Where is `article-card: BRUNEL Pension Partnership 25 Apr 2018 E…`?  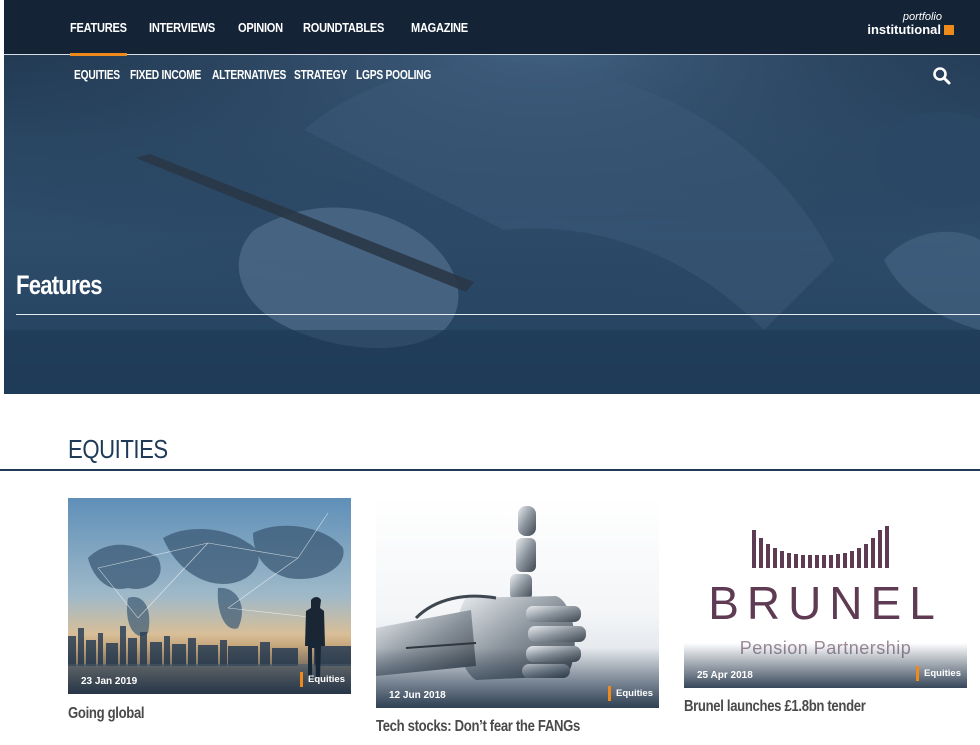
article-card: BRUNEL Pension Partnership 25 Apr 2018 E… is located at coordinates (825, 610).